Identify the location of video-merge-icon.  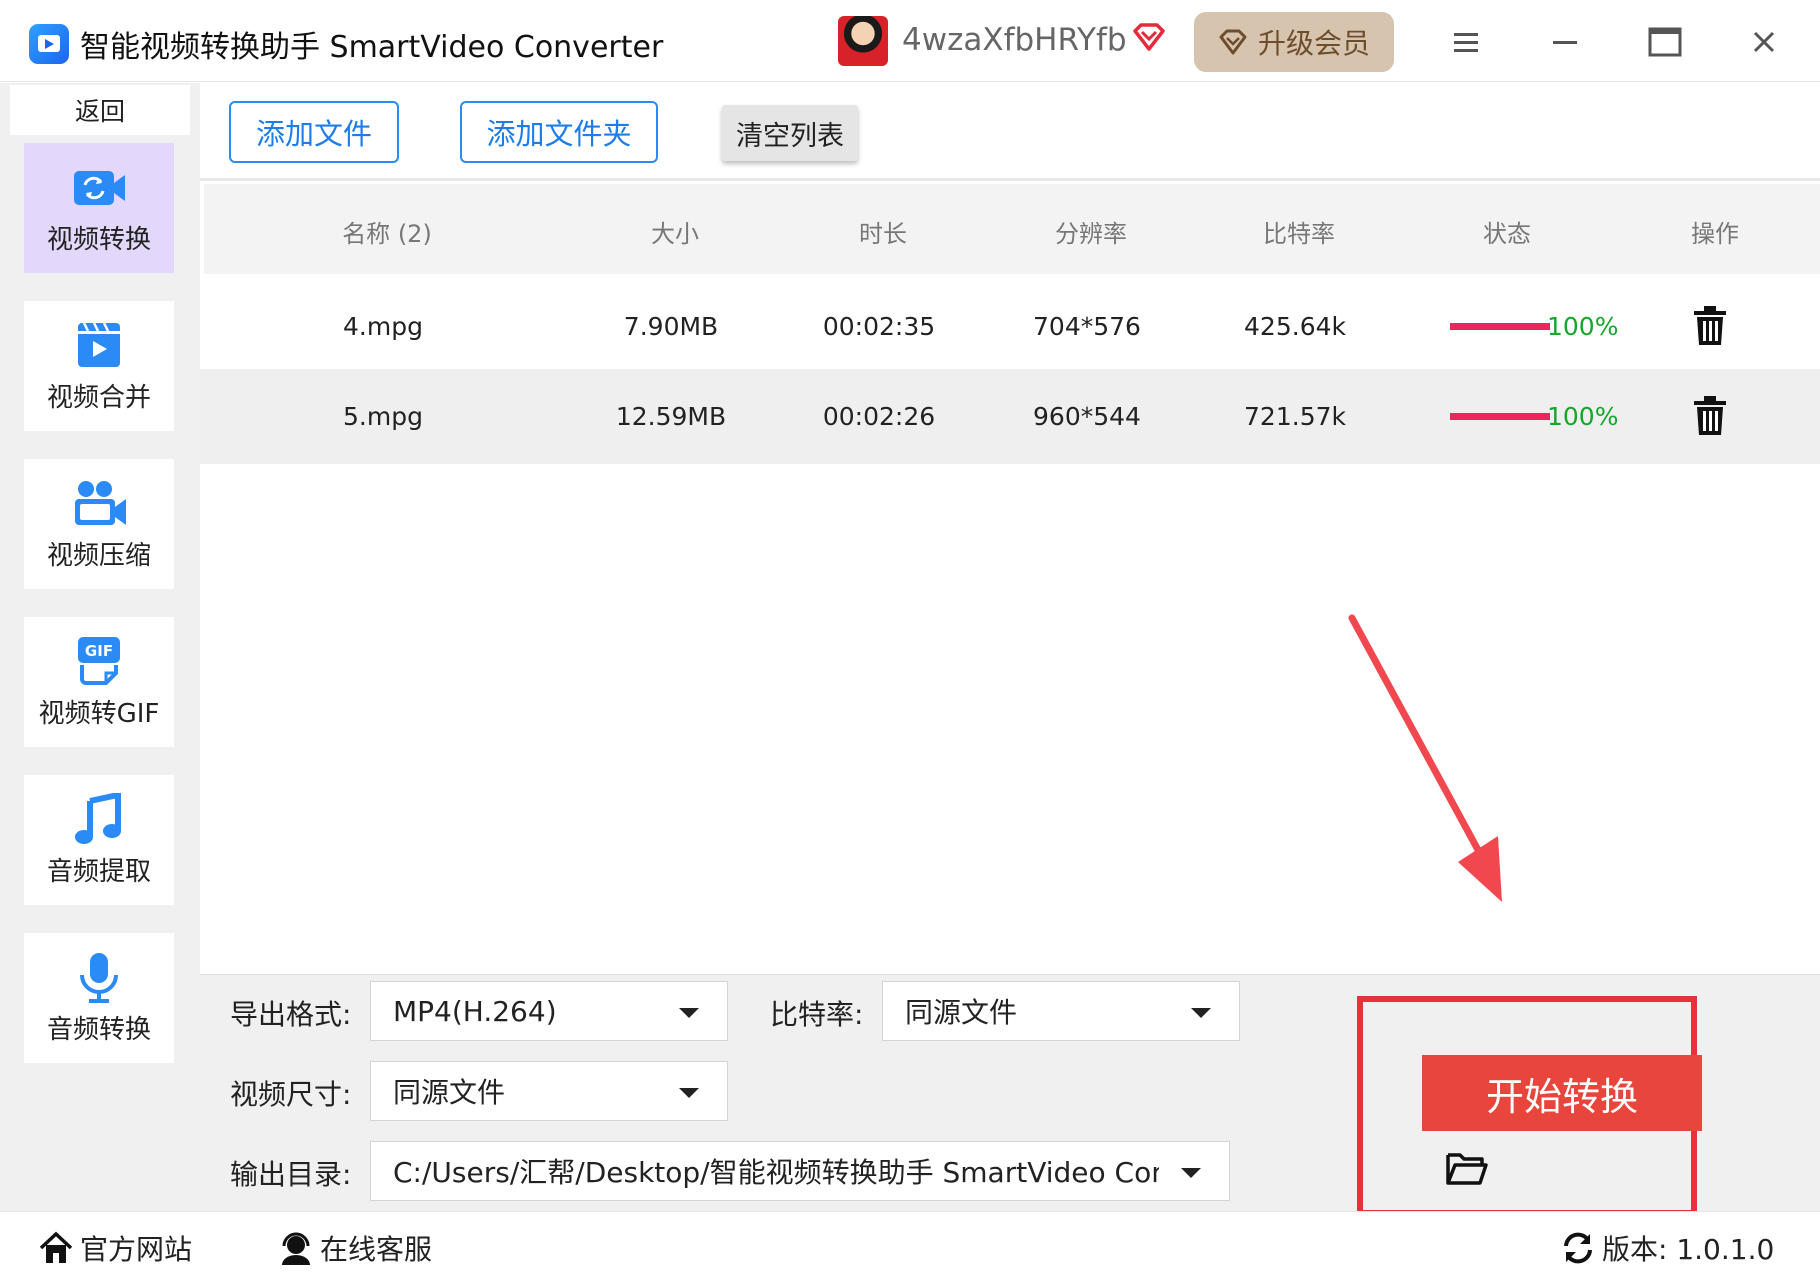
(99, 344).